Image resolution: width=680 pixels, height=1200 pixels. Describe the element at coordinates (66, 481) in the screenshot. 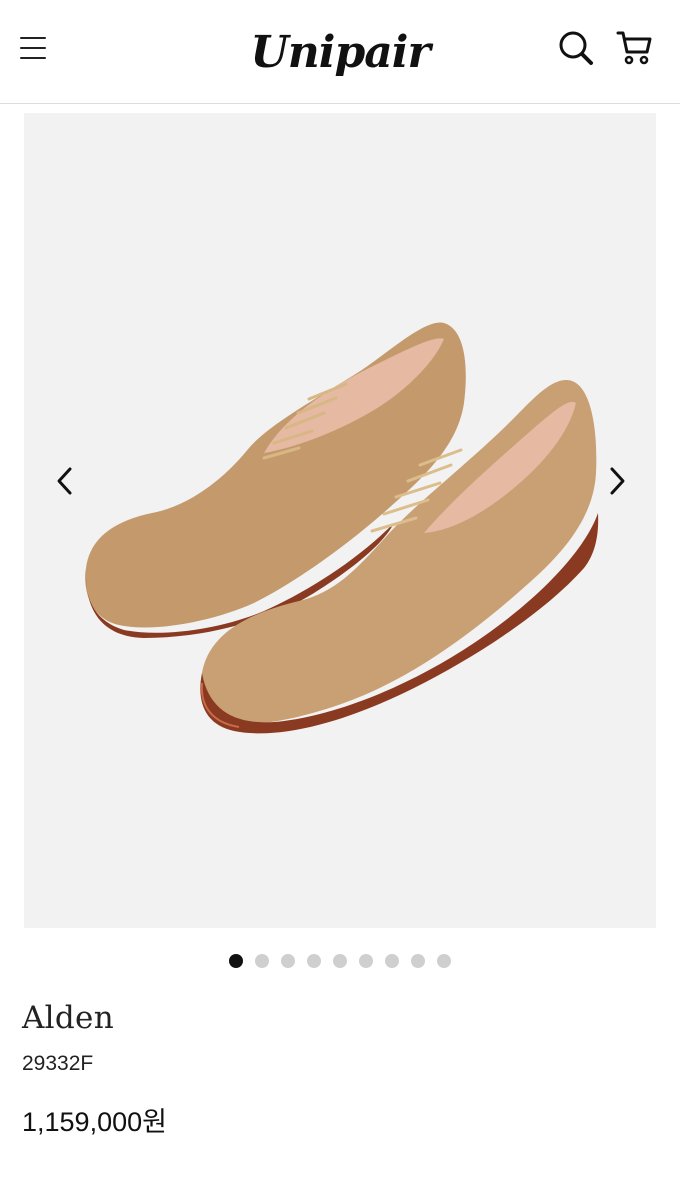

I see `chevron-left-icon` at that location.